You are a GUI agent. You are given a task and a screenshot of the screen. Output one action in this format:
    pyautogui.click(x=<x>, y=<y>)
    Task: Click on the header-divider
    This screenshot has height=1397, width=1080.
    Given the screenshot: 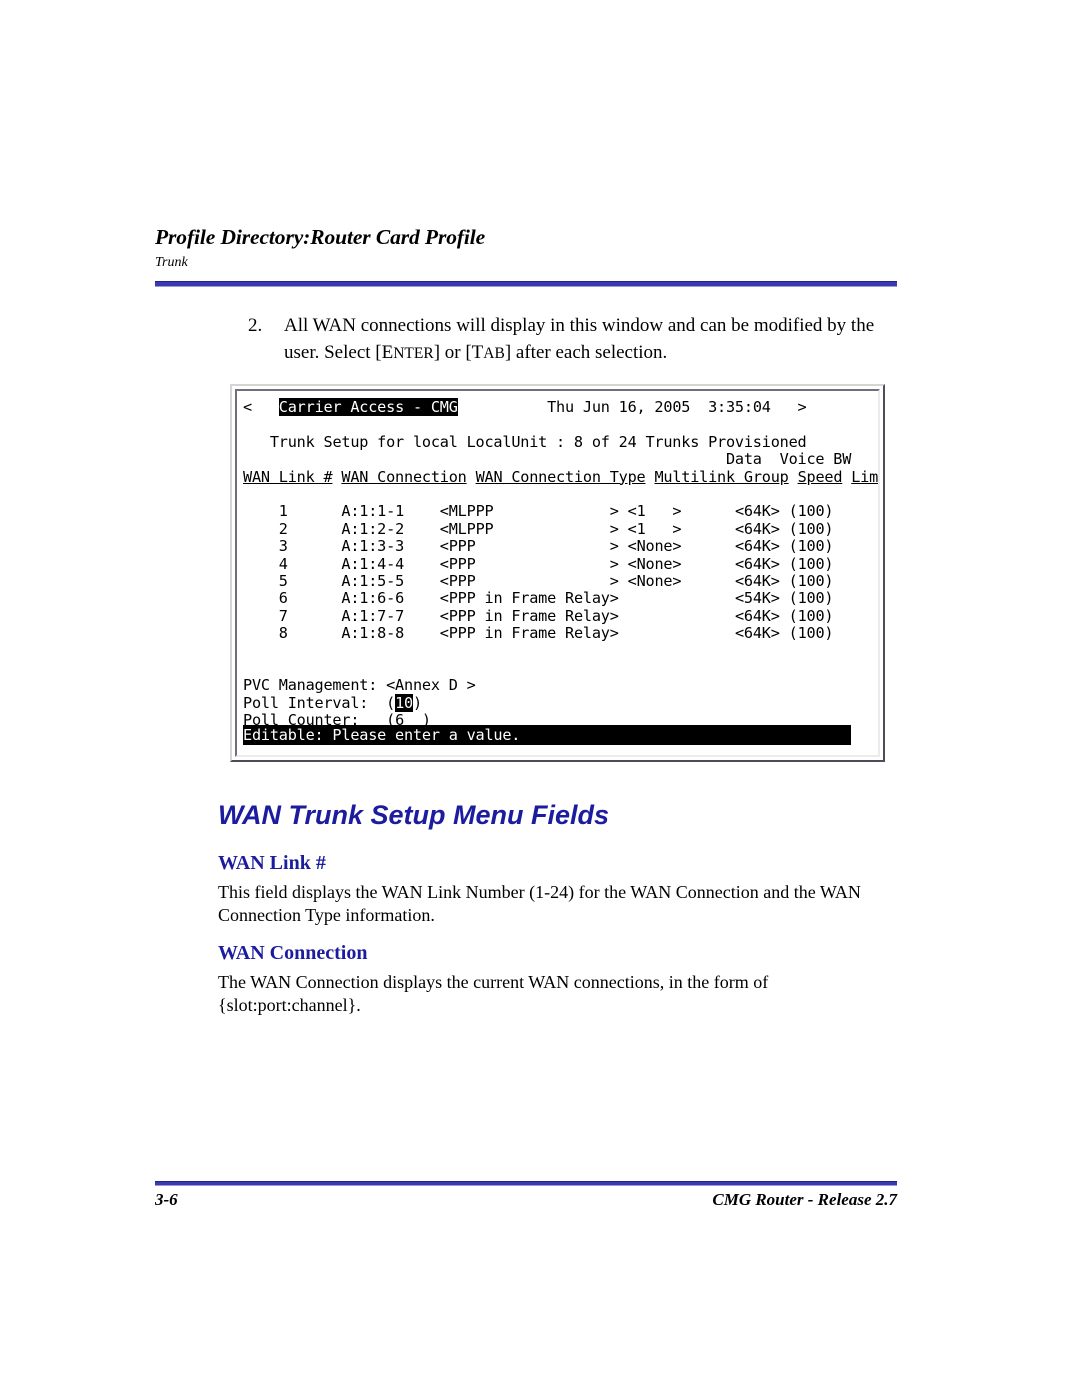 What is the action you would take?
    pyautogui.click(x=526, y=284)
    